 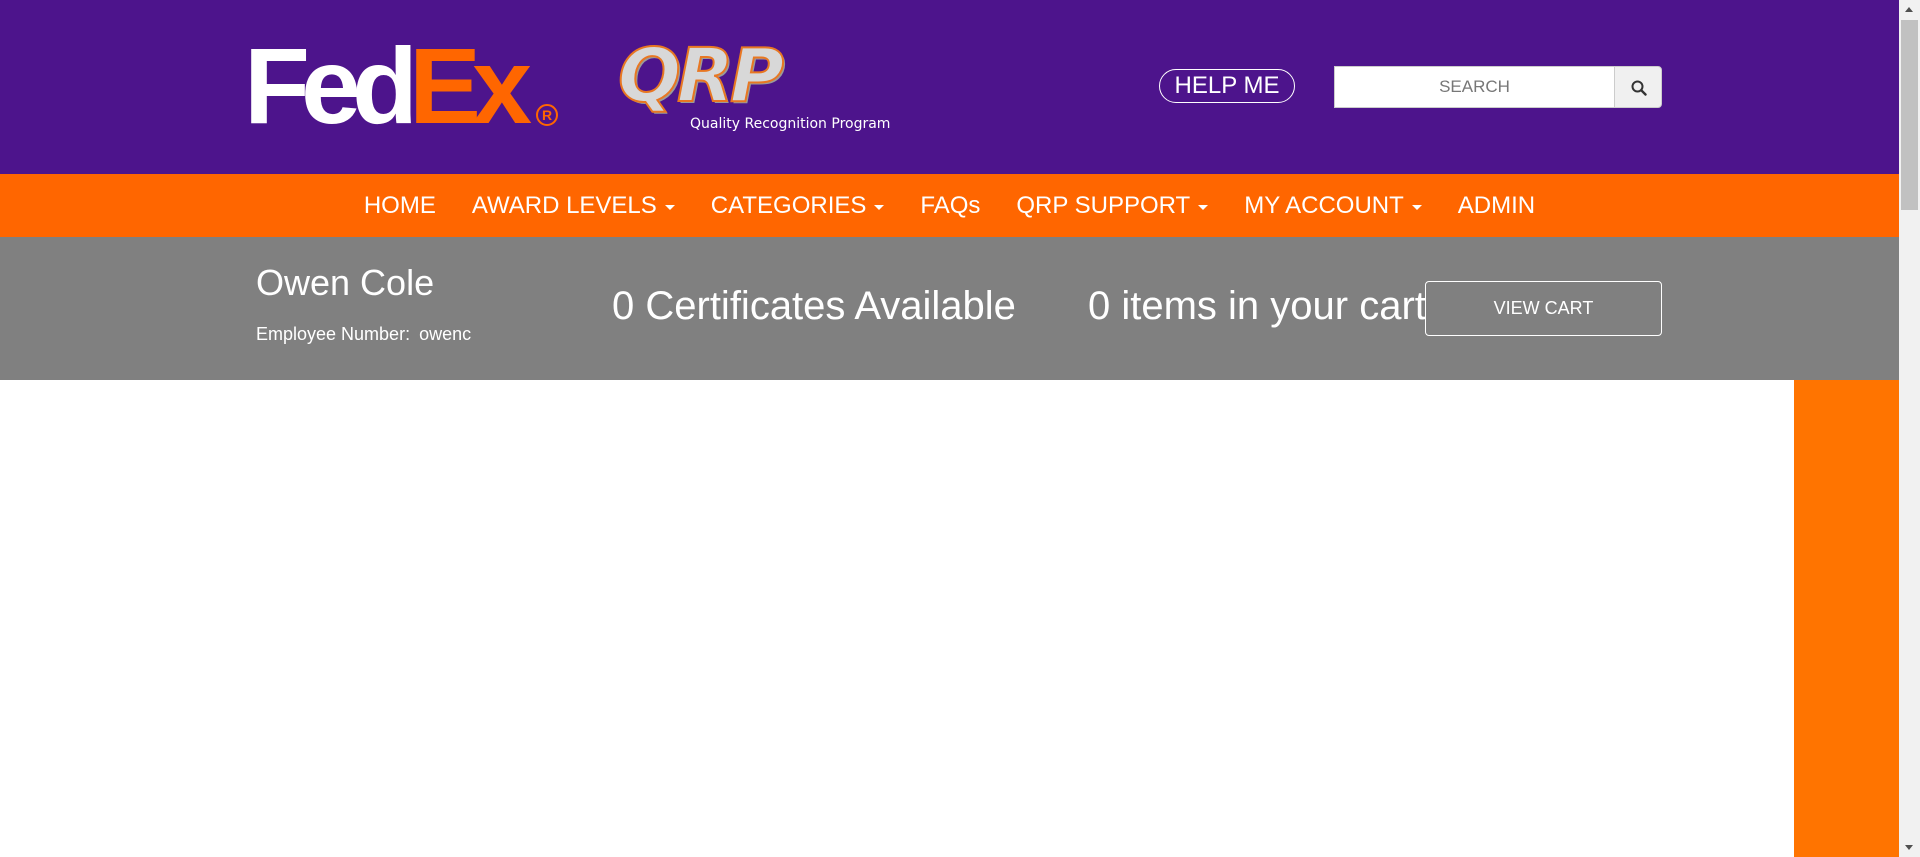 What do you see at coordinates (547, 115) in the screenshot?
I see `registered-mark-icon: R` at bounding box center [547, 115].